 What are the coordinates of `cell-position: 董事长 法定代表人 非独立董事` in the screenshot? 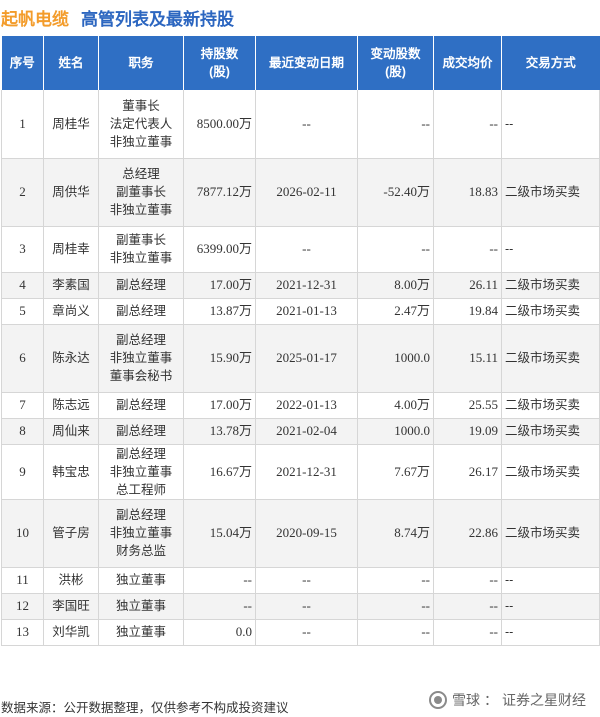 It's located at (141, 124).